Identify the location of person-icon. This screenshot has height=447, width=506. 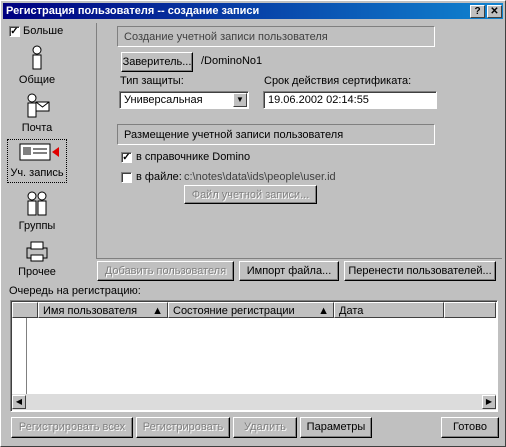
(37, 57).